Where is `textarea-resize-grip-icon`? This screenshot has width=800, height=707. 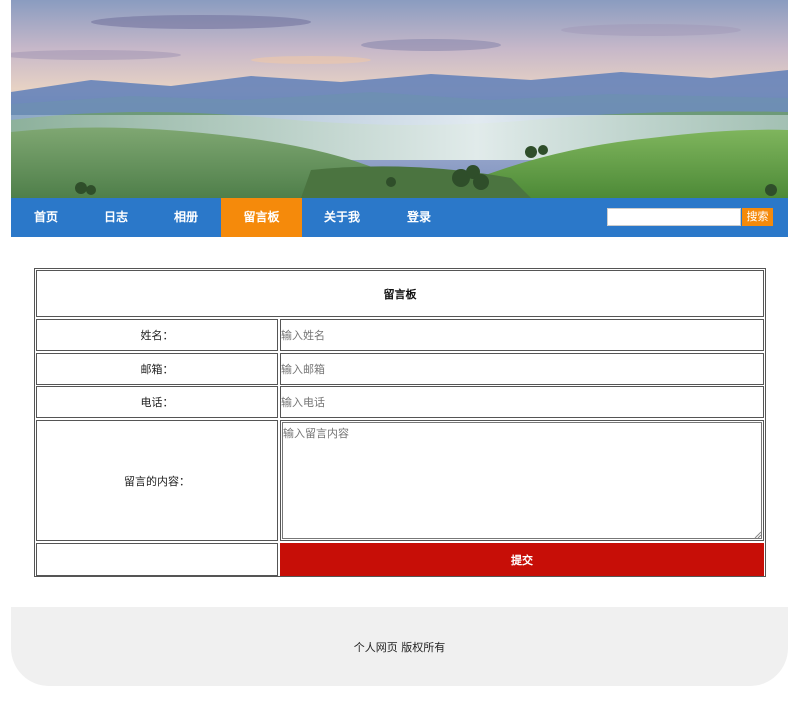
textarea-resize-grip-icon is located at coordinates (758, 535).